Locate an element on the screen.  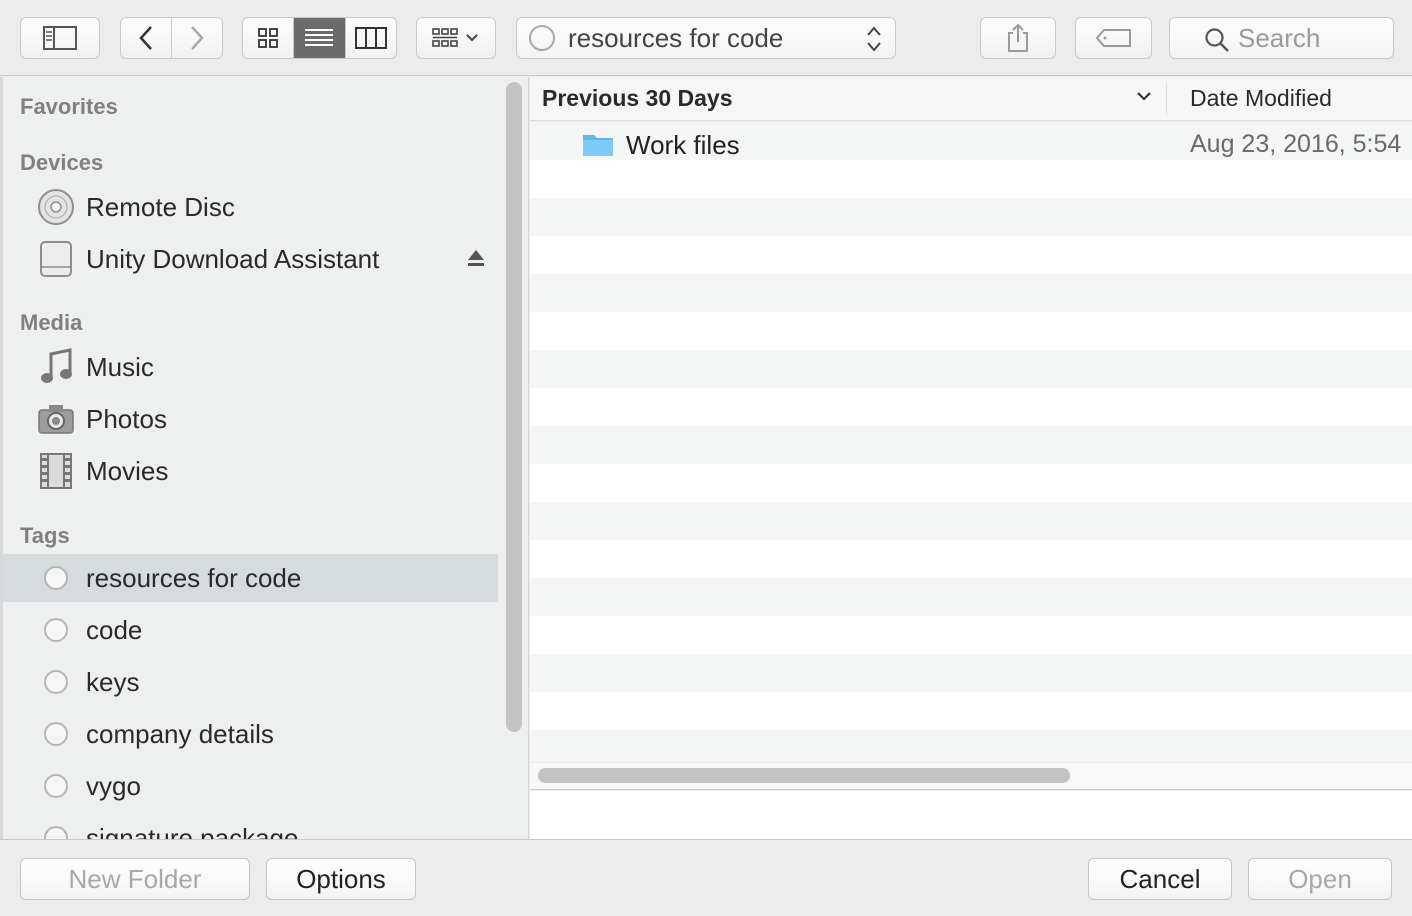
forward-button is located at coordinates (197, 38).